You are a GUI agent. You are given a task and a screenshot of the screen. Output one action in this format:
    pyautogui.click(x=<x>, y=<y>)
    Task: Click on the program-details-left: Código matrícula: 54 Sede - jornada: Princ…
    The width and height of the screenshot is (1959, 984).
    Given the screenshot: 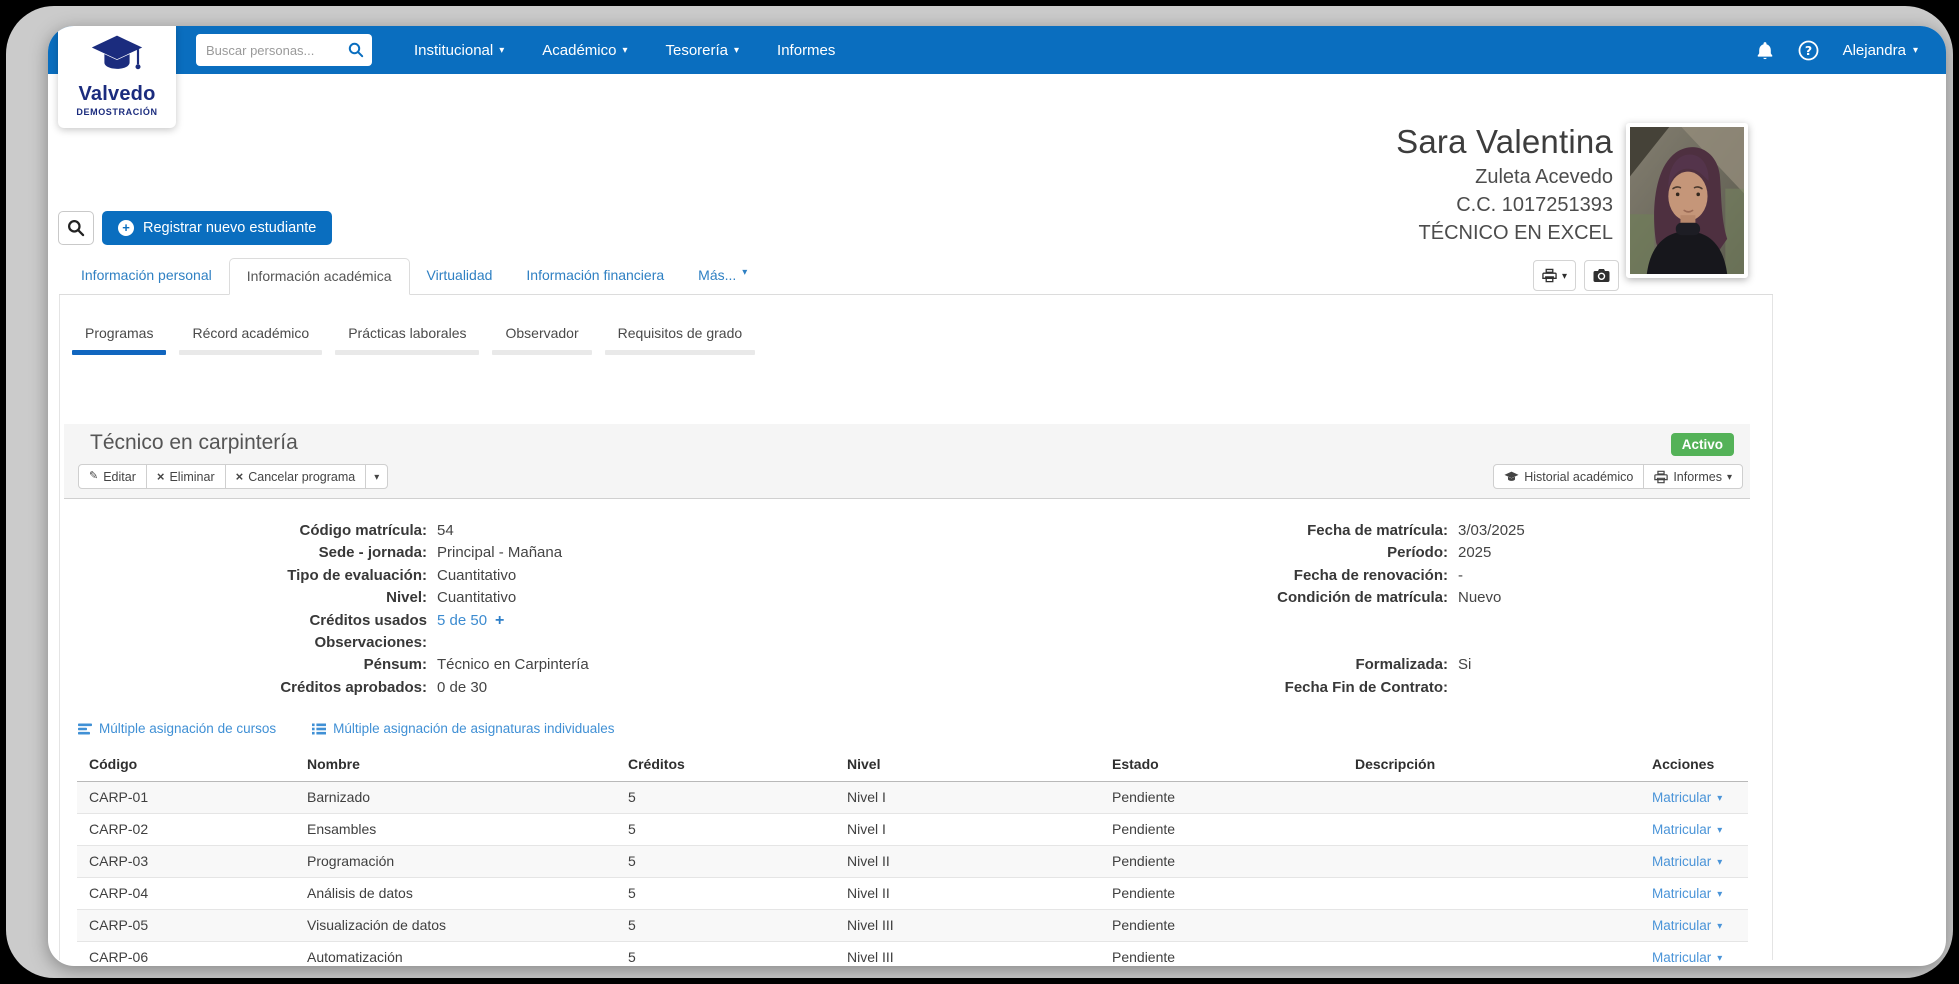 What is the action you would take?
    pyautogui.click(x=434, y=609)
    